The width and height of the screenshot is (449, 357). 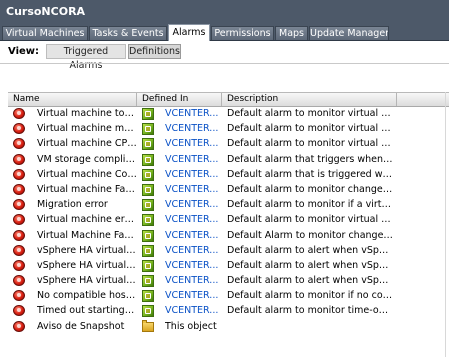 What do you see at coordinates (310, 326) in the screenshot?
I see `alarm-description` at bounding box center [310, 326].